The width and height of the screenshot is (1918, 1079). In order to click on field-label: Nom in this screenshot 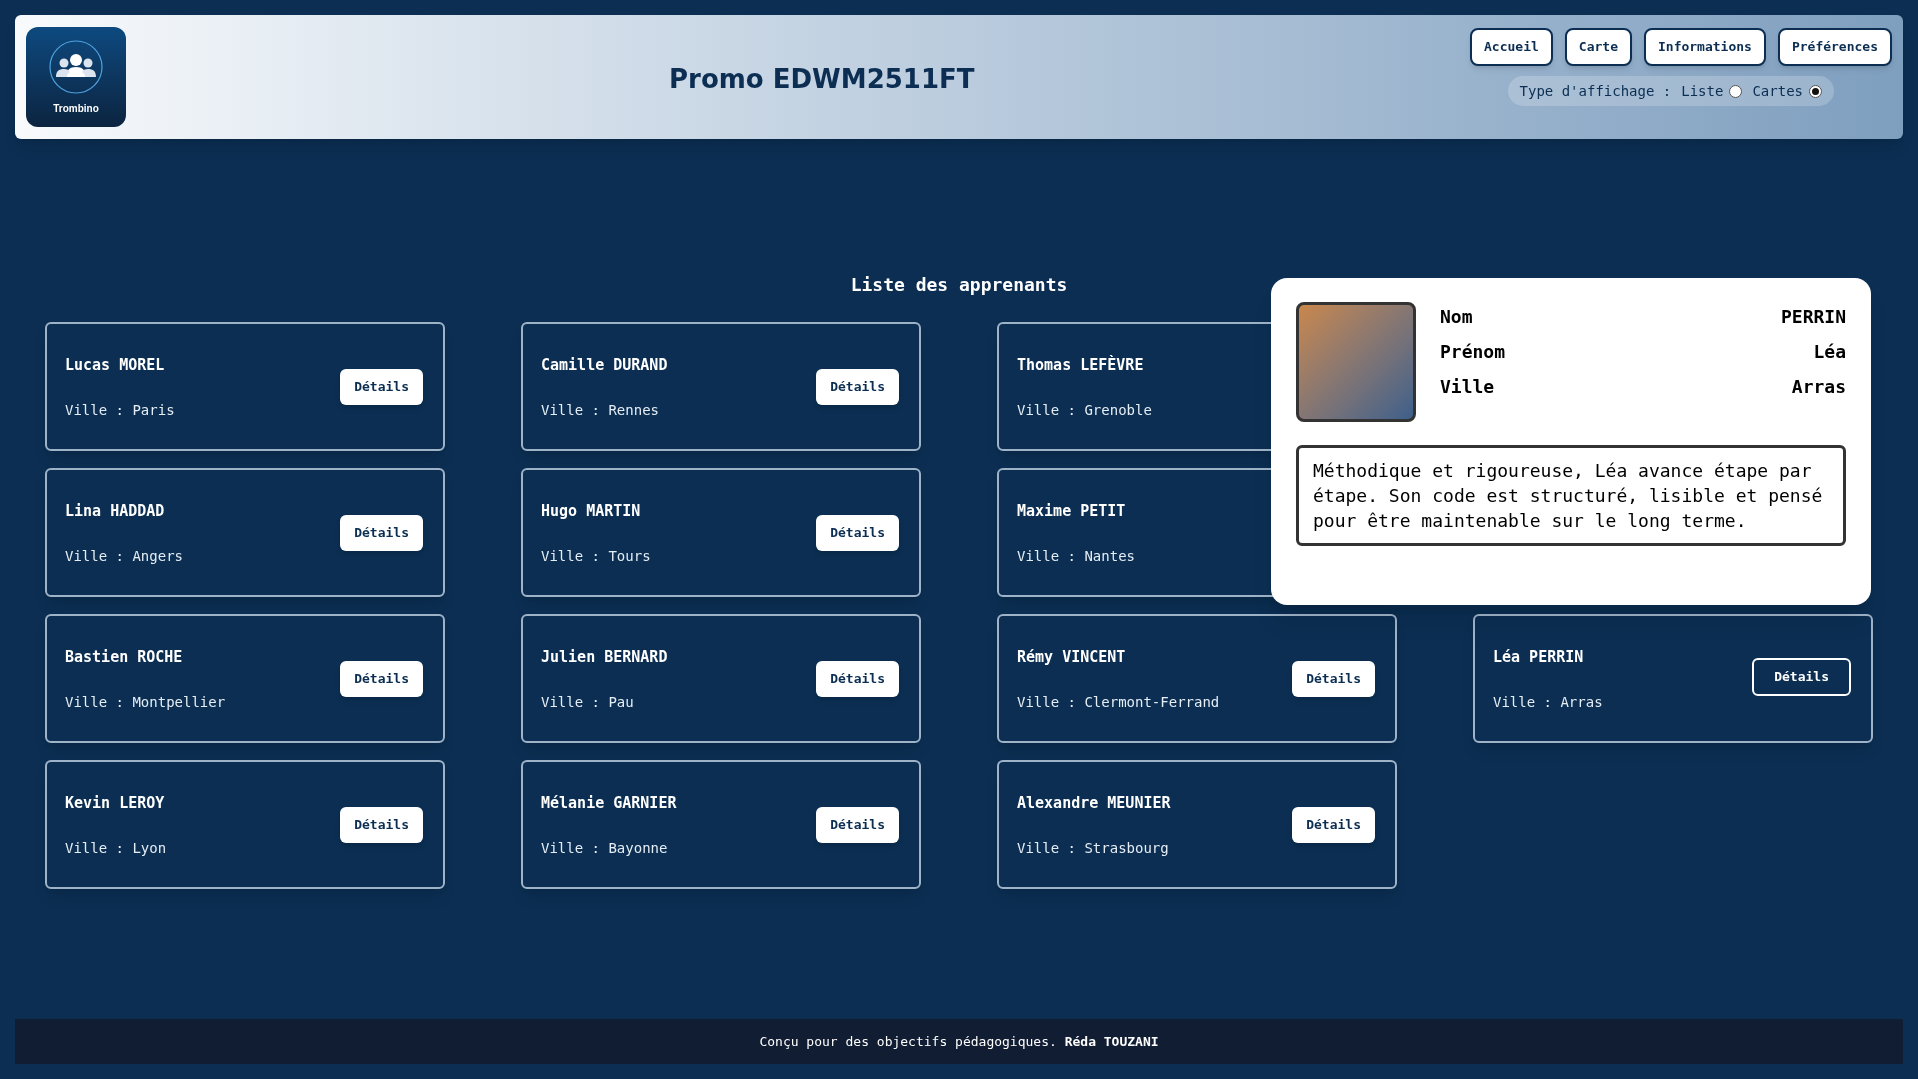, I will do `click(1456, 317)`.